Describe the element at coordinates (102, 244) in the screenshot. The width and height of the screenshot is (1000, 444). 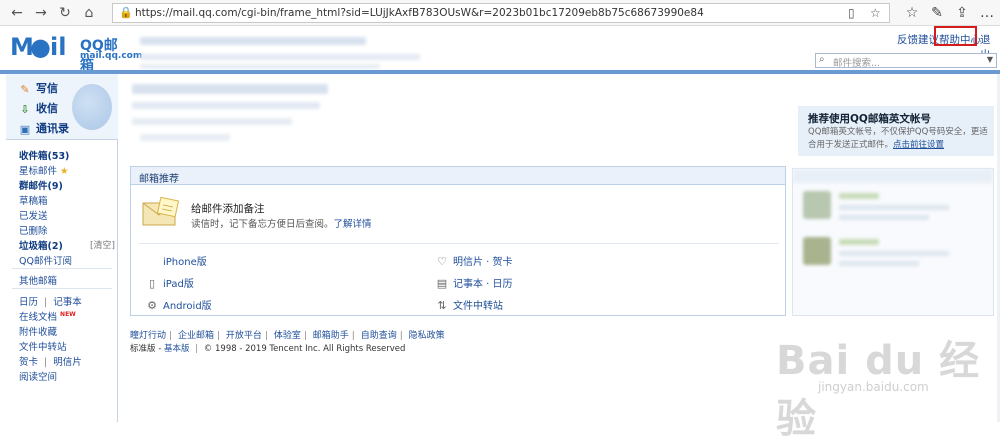
I see `clear-spam-link: [清空]` at that location.